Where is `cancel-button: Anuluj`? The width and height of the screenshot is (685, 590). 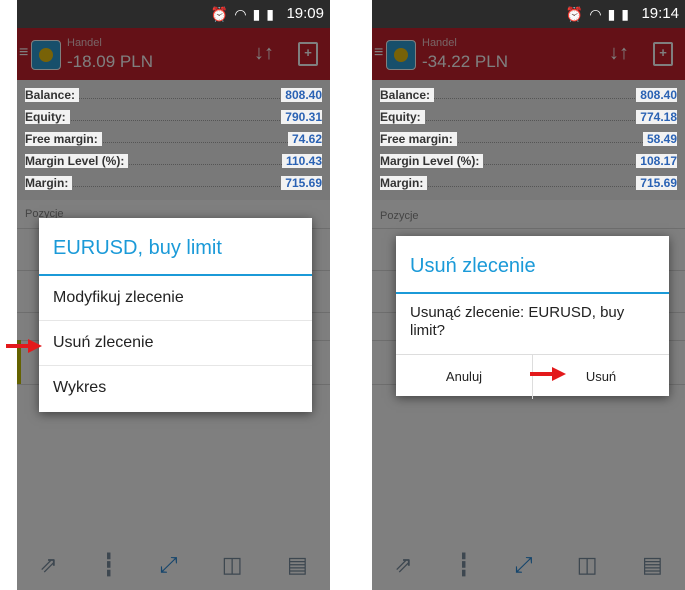 cancel-button: Anuluj is located at coordinates (464, 377).